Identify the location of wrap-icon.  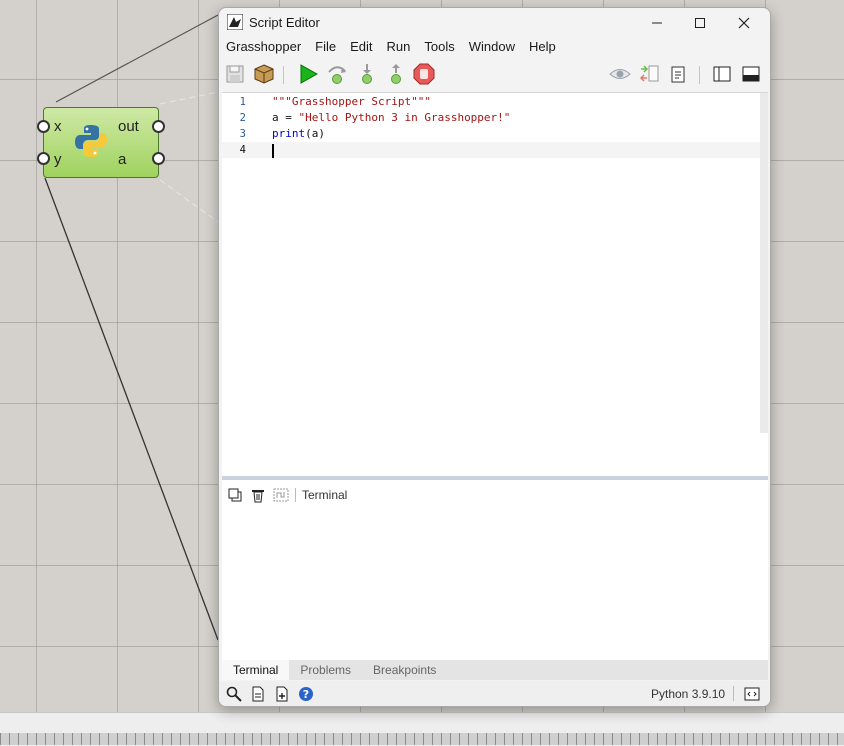
(281, 495).